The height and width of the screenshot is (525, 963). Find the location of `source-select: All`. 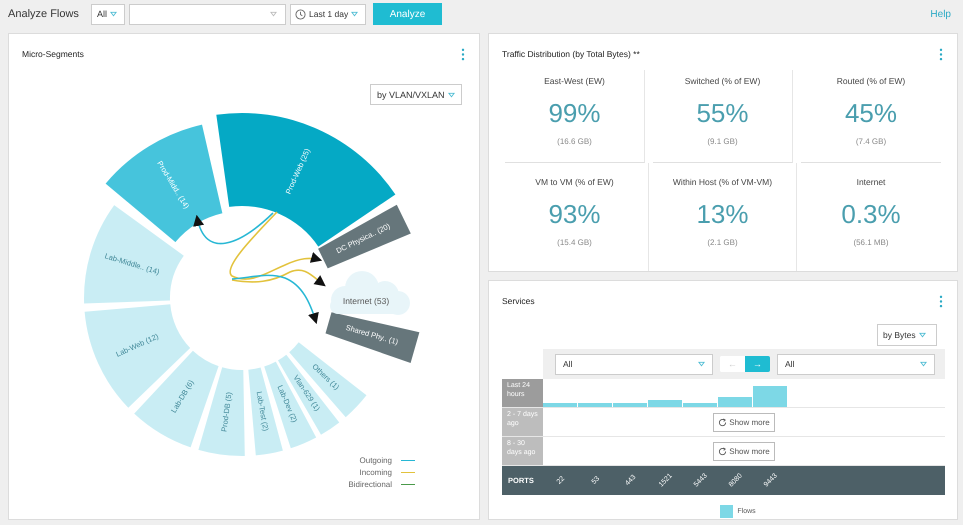

source-select: All is located at coordinates (634, 364).